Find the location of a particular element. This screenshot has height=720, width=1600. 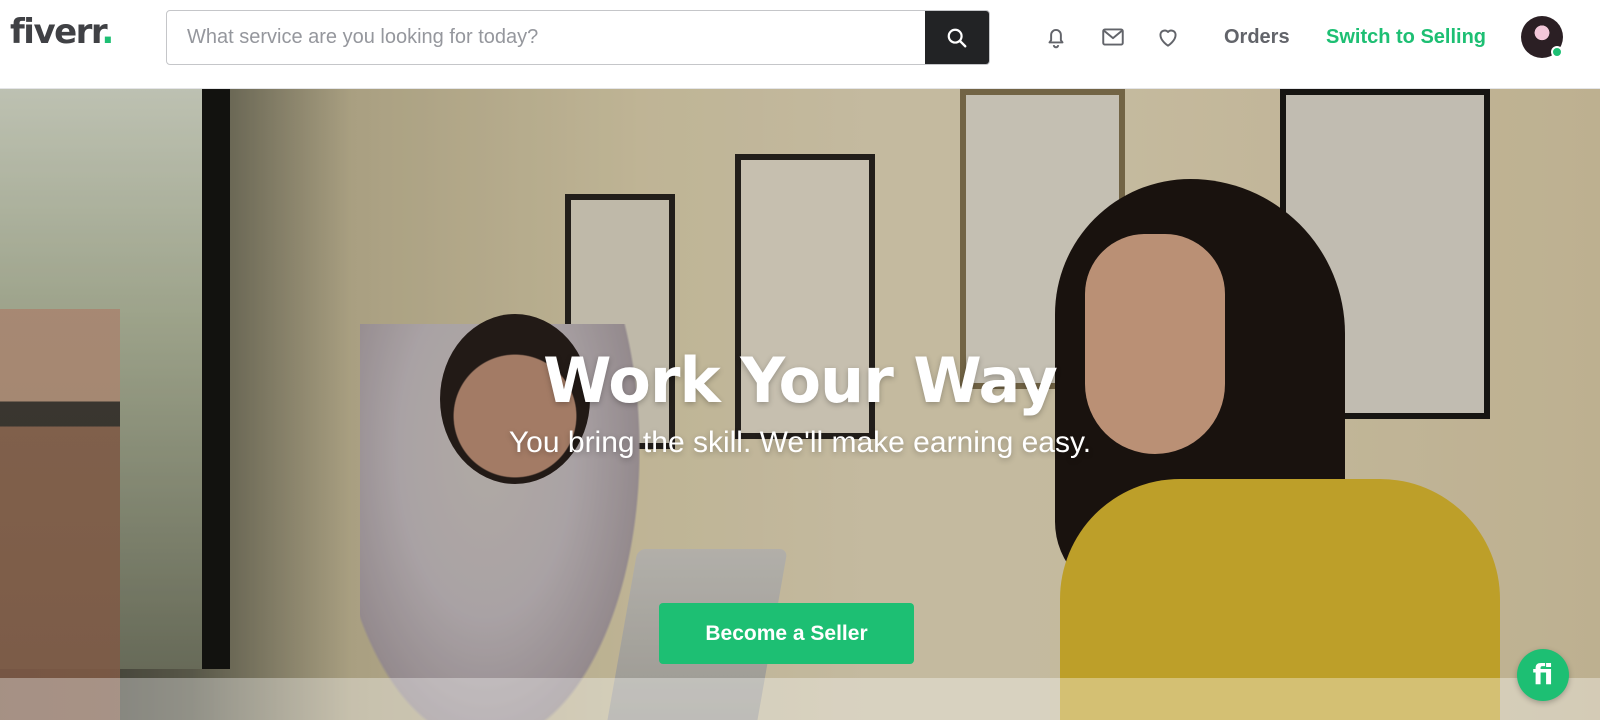

bell-icon is located at coordinates (1056, 39).